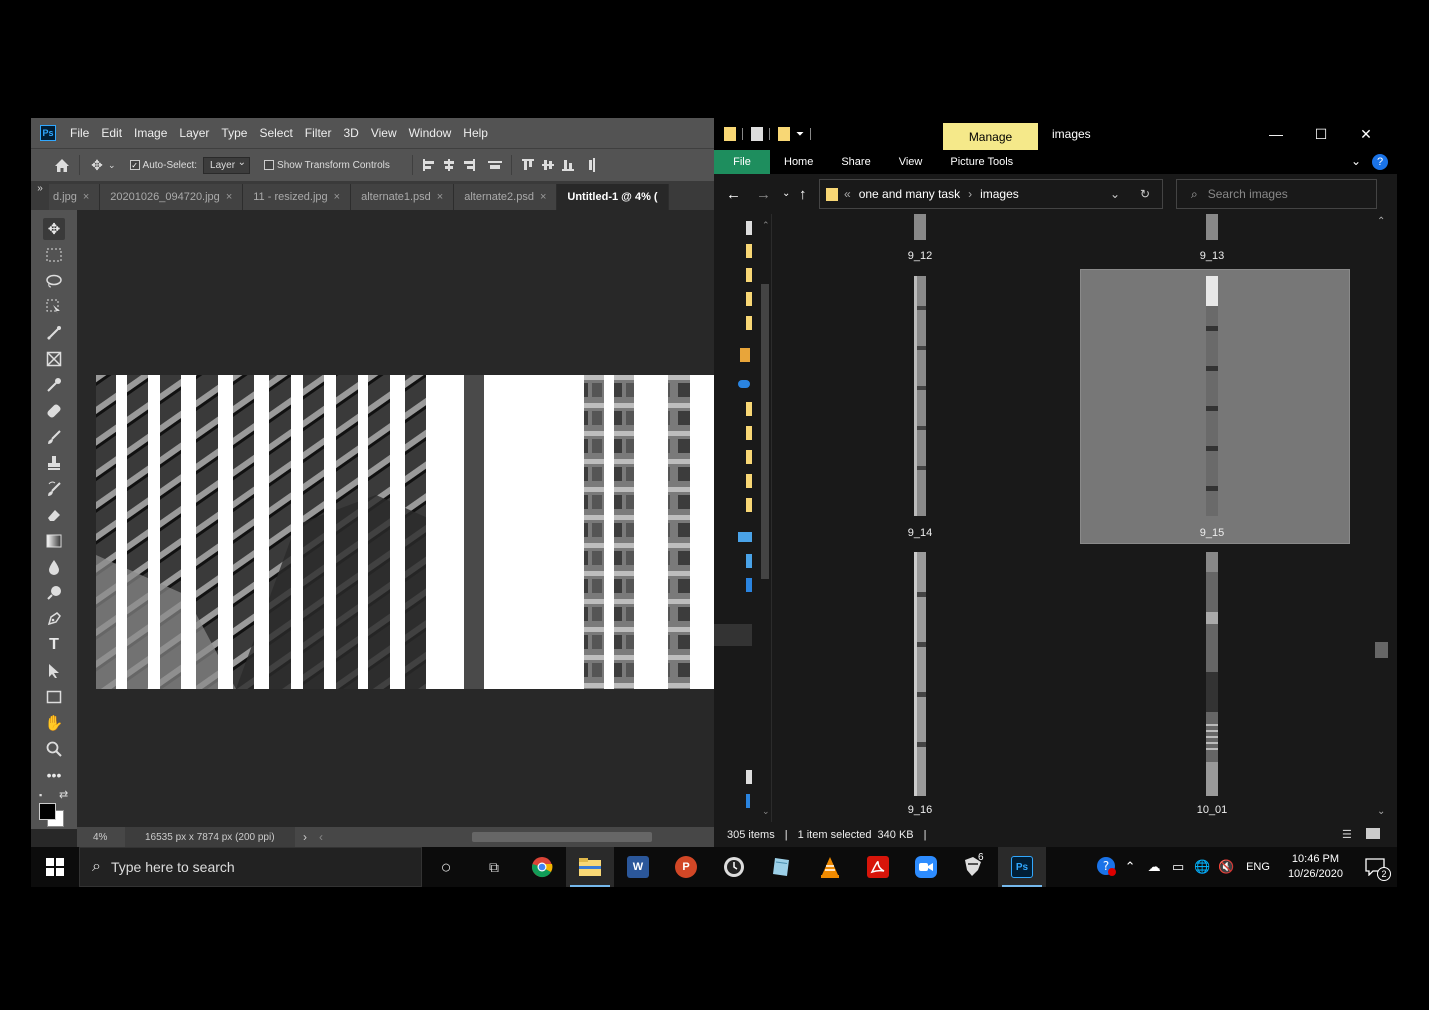  Describe the element at coordinates (54, 463) in the screenshot. I see `clone-stamp-icon` at that location.